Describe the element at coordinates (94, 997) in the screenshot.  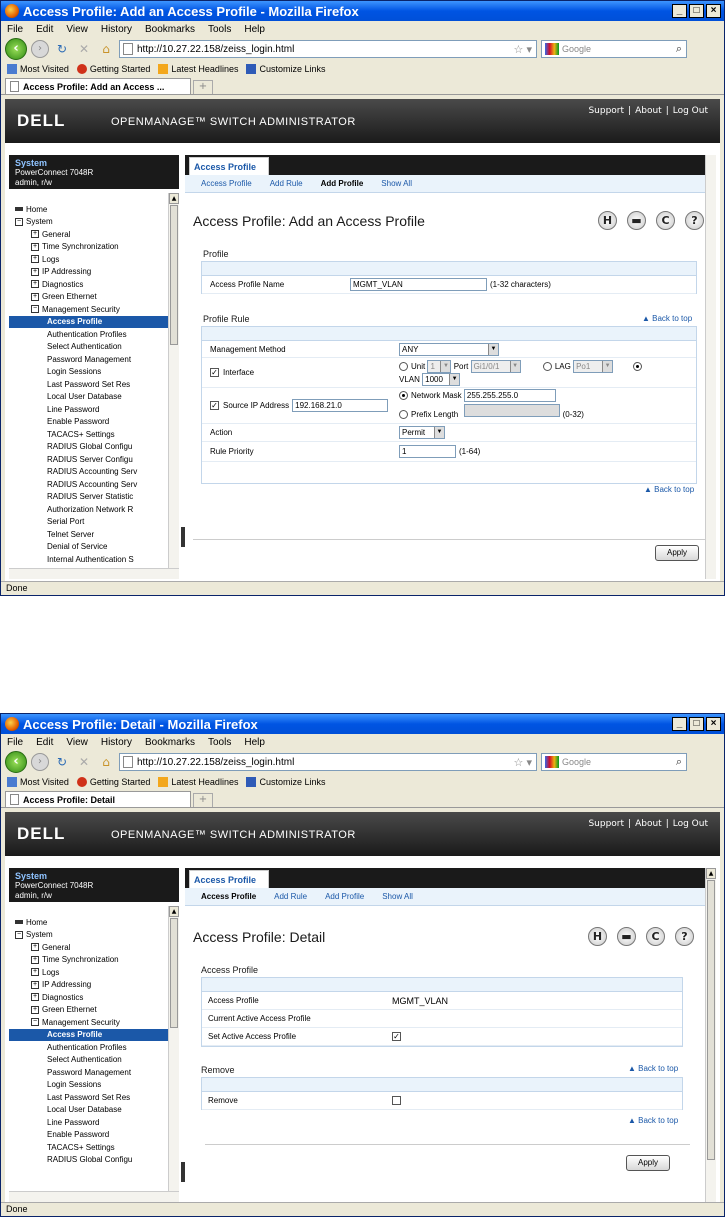
I see `tree-item: + Diagnostics` at that location.